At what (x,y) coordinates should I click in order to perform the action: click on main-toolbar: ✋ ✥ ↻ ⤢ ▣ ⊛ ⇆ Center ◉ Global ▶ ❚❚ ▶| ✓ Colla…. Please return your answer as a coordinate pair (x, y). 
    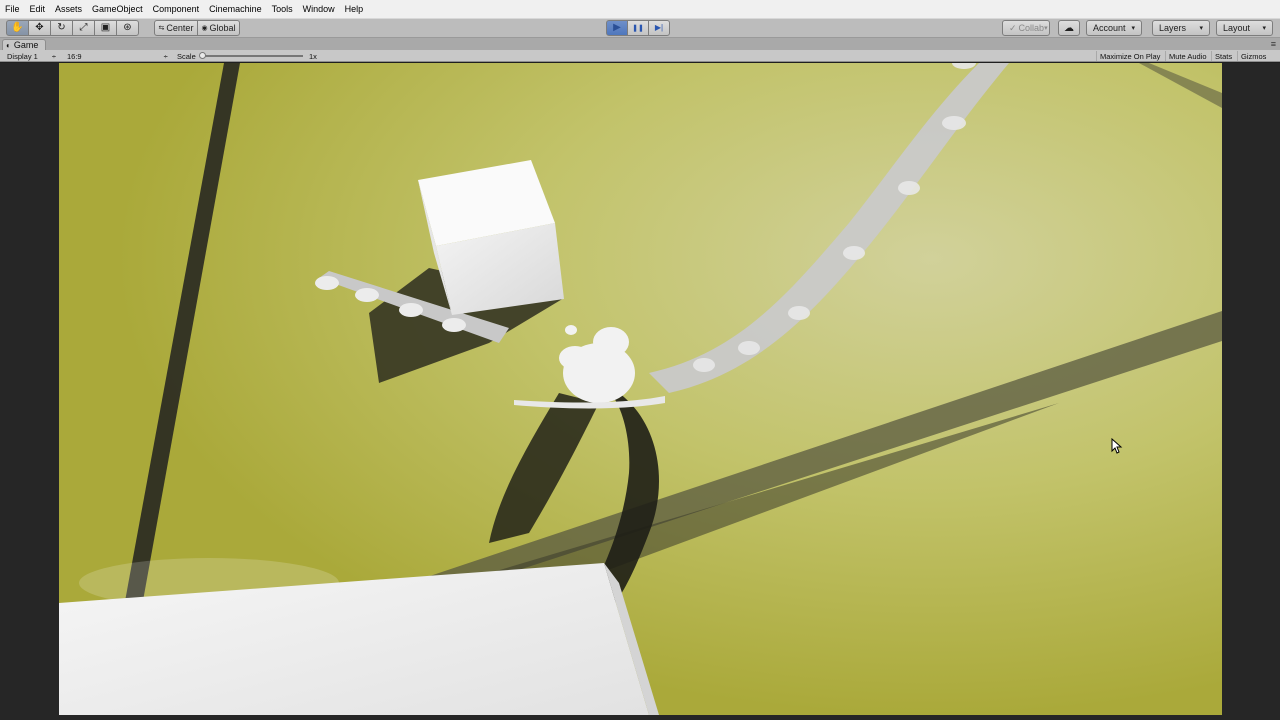
    Looking at the image, I should click on (640, 28).